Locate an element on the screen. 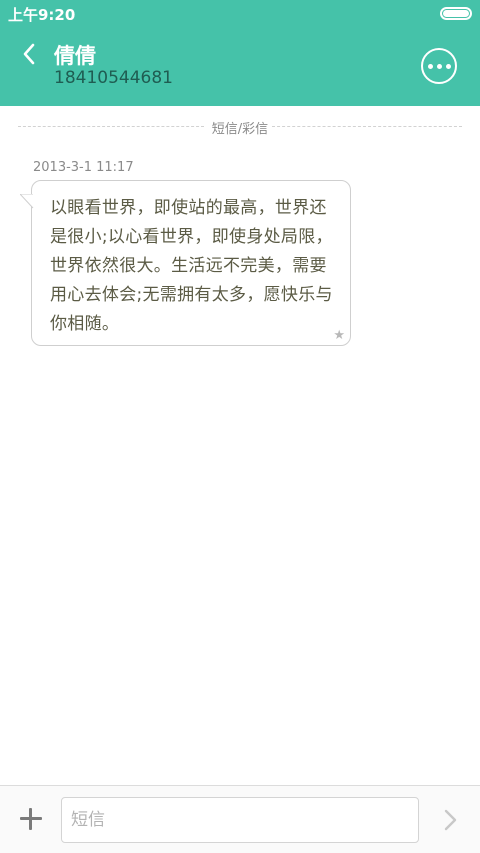  compose-bar is located at coordinates (240, 819).